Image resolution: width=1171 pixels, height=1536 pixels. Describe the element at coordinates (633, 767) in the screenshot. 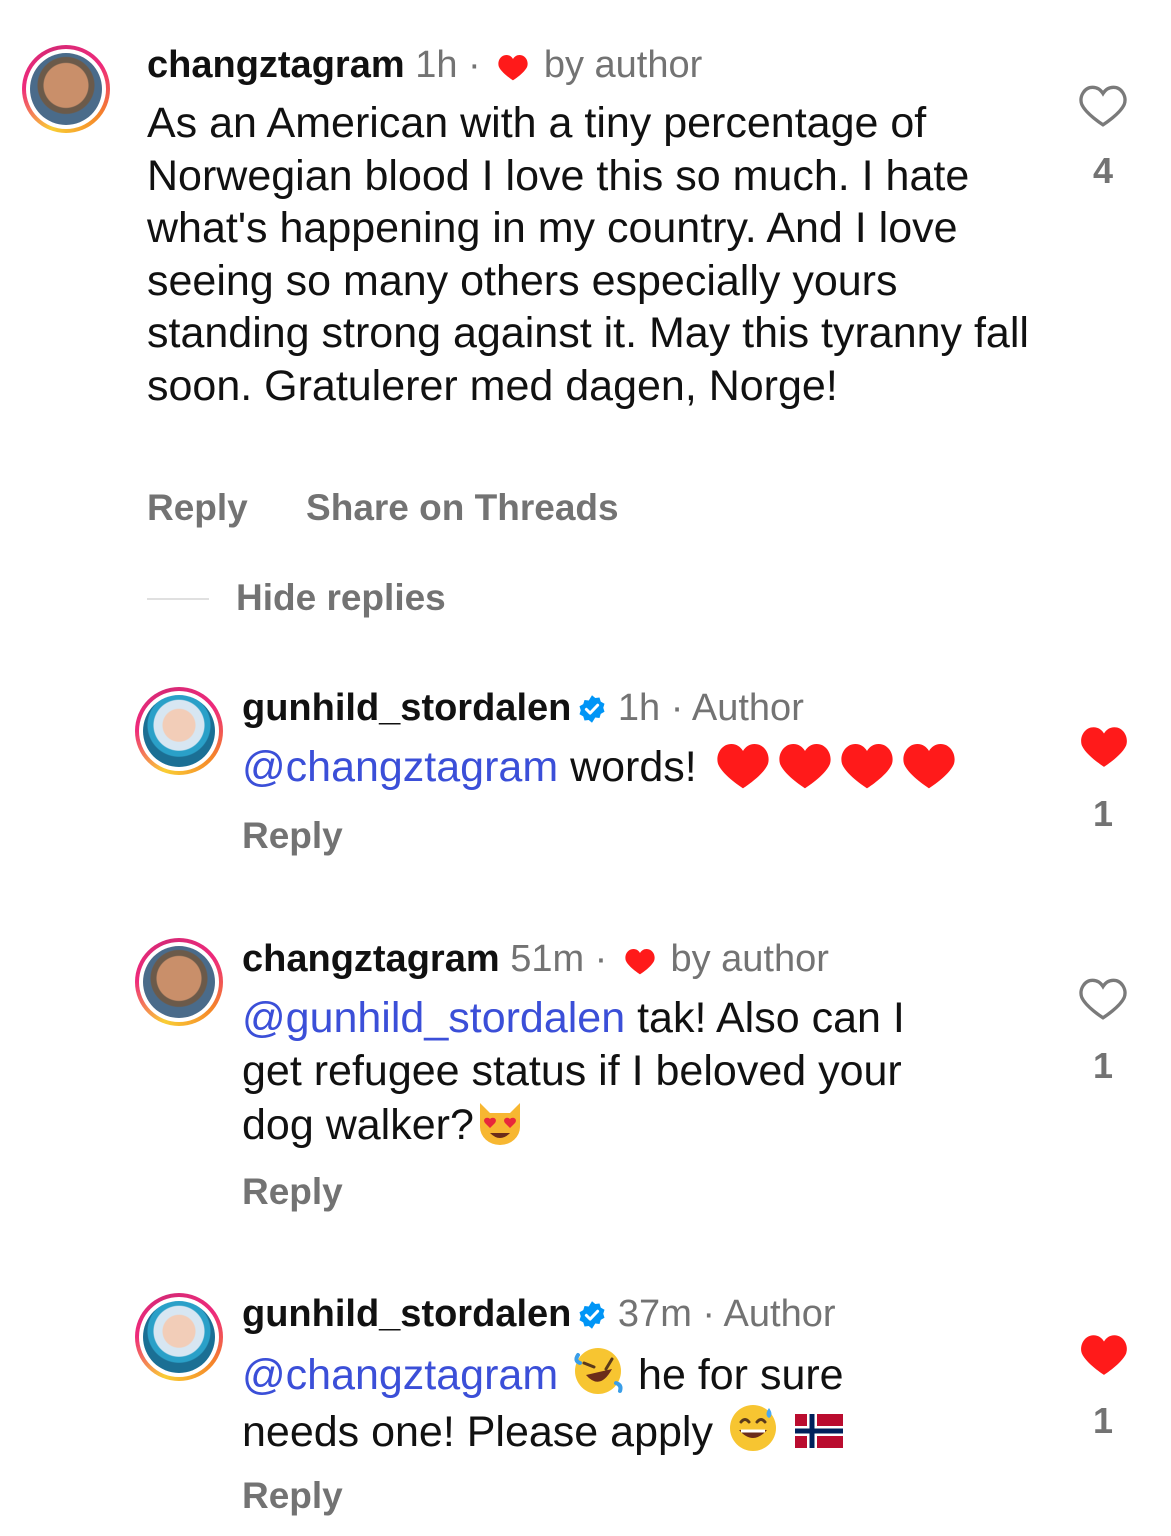

I see `comment-text-body: words!` at that location.